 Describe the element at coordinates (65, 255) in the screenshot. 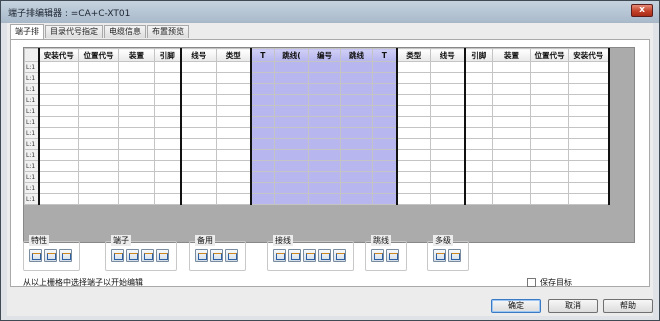

I see `paste-properties-icon` at that location.